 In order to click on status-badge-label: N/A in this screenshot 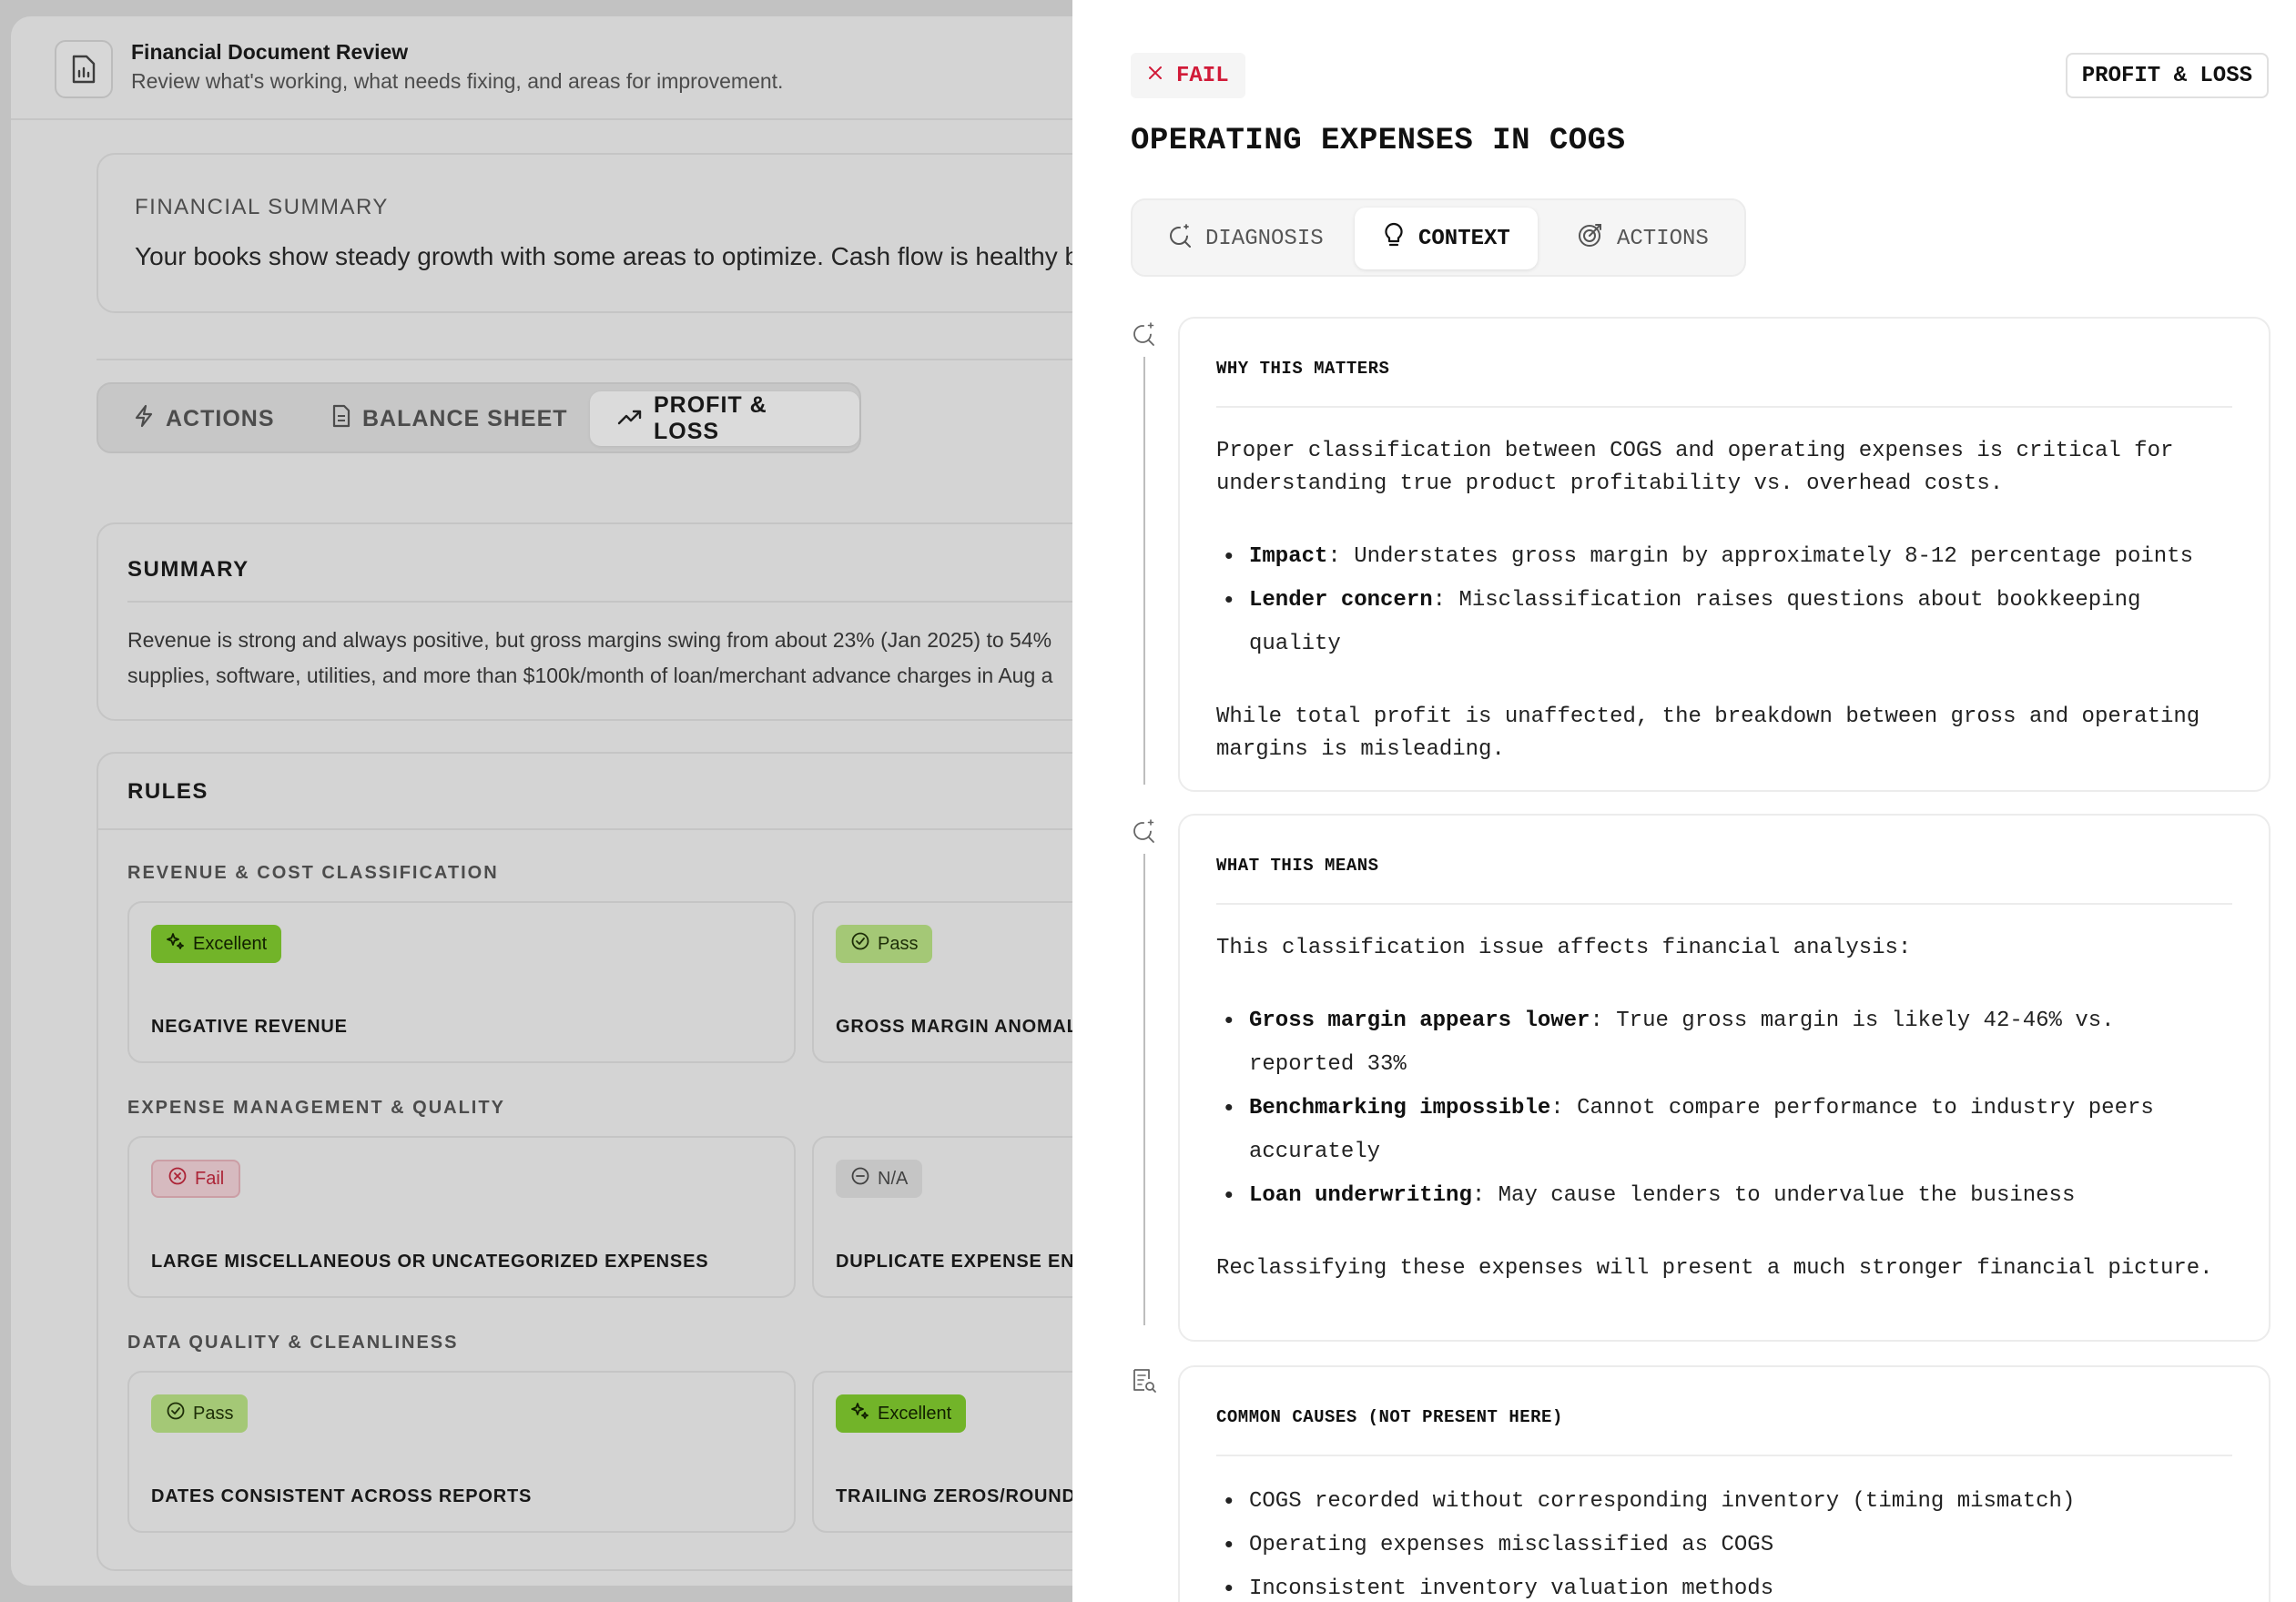, I will do `click(893, 1178)`.